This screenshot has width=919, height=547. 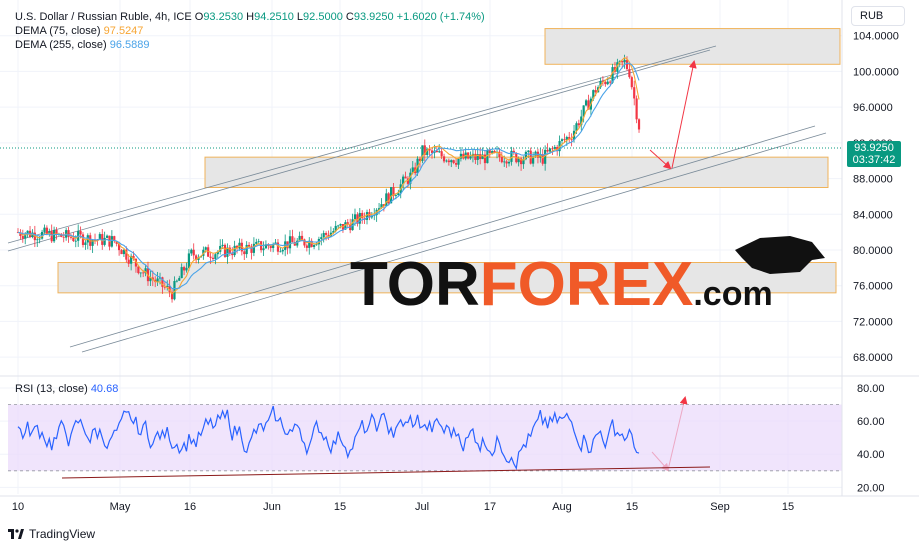 What do you see at coordinates (58, 31) in the screenshot?
I see `dema75-label: DEMA (75, close)` at bounding box center [58, 31].